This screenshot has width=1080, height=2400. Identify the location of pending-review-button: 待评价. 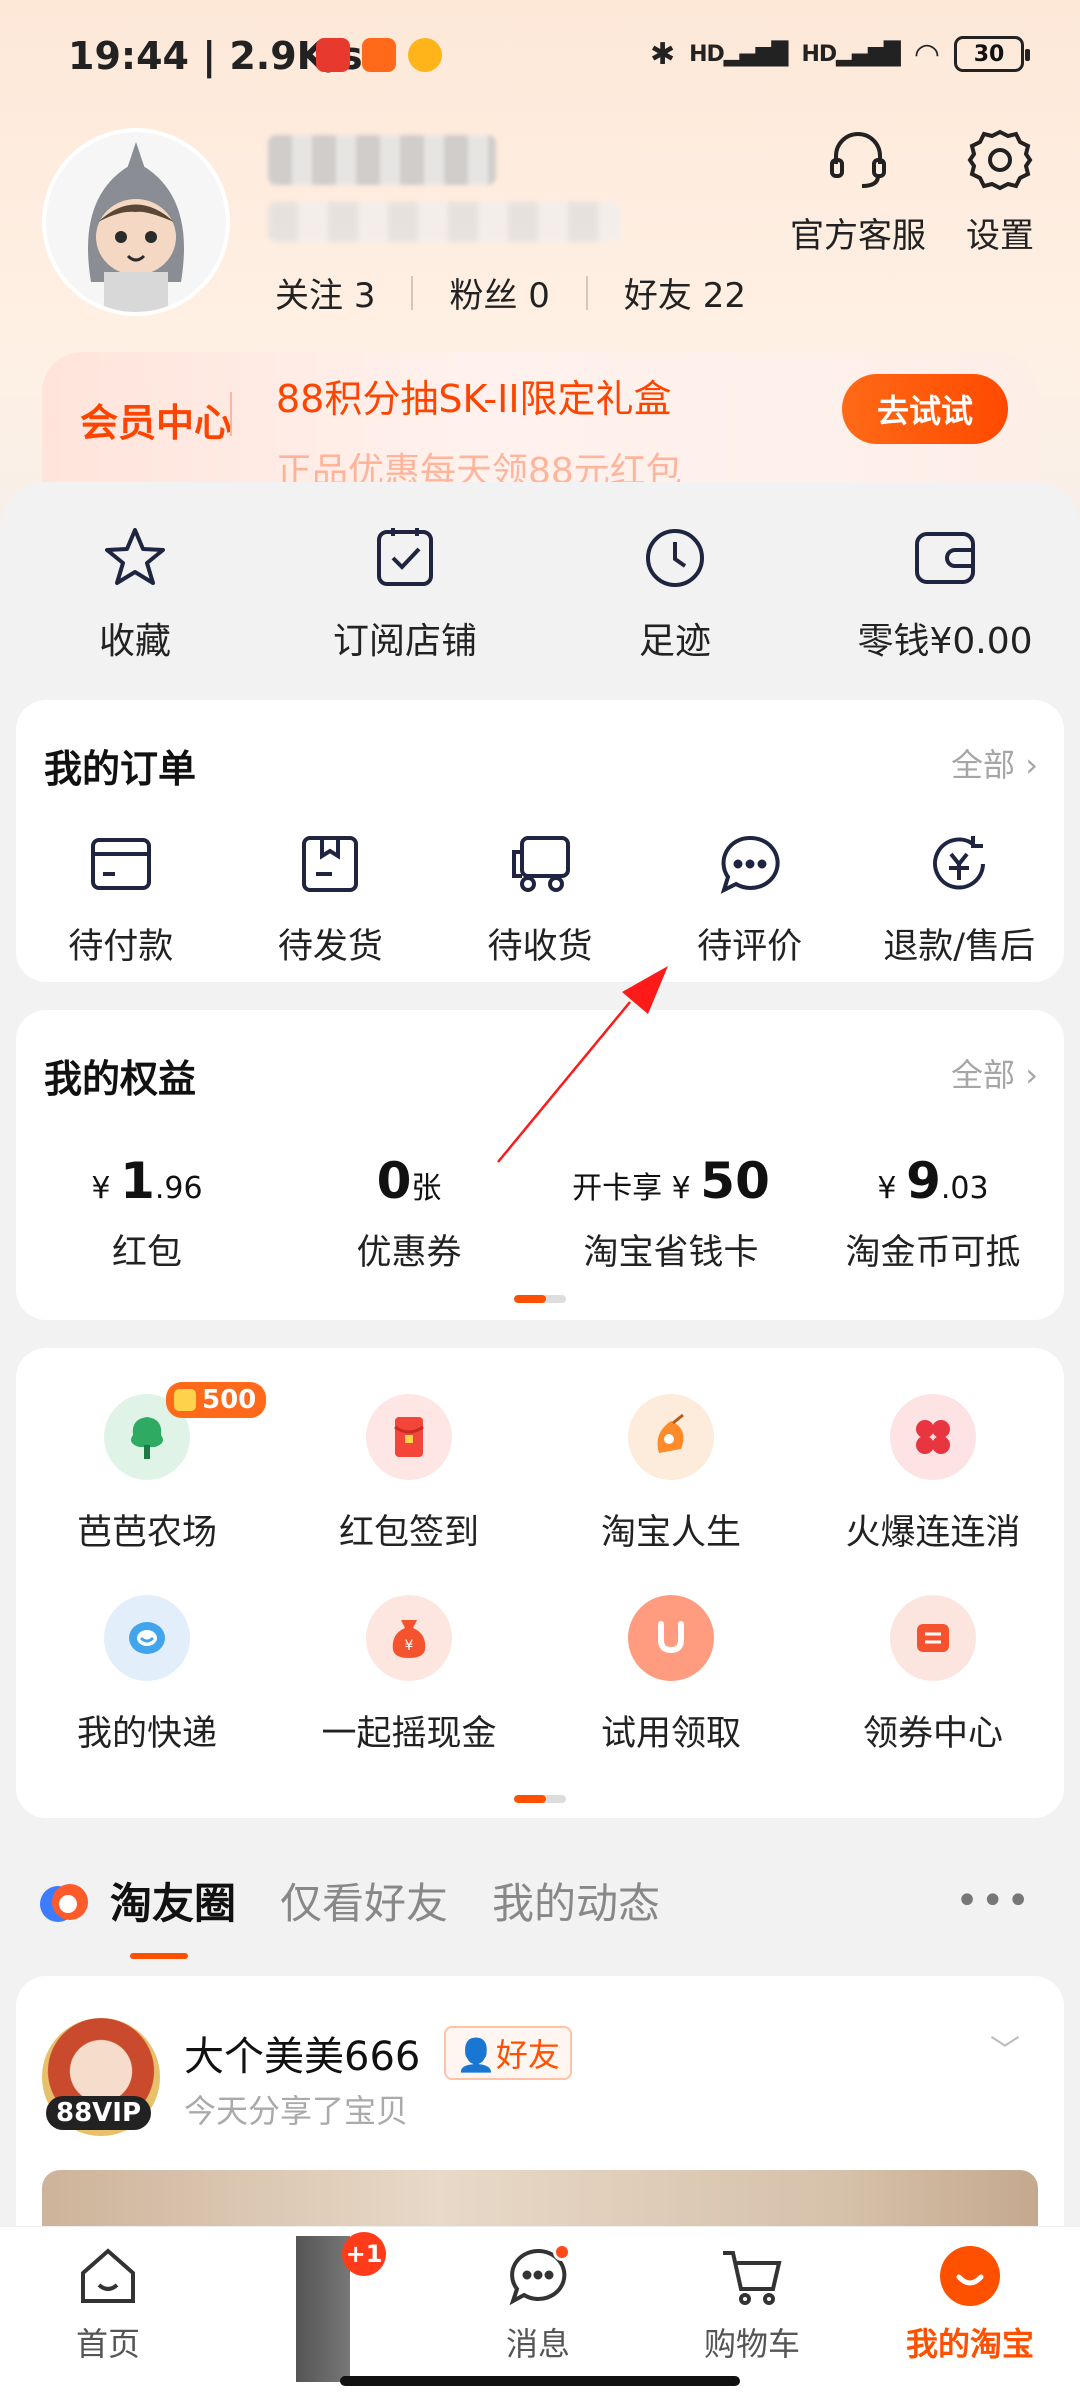
(750, 899).